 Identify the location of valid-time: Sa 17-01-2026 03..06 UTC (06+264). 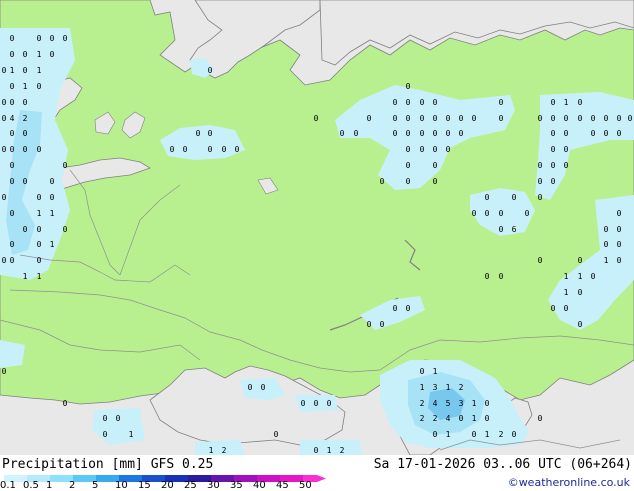
(502, 464).